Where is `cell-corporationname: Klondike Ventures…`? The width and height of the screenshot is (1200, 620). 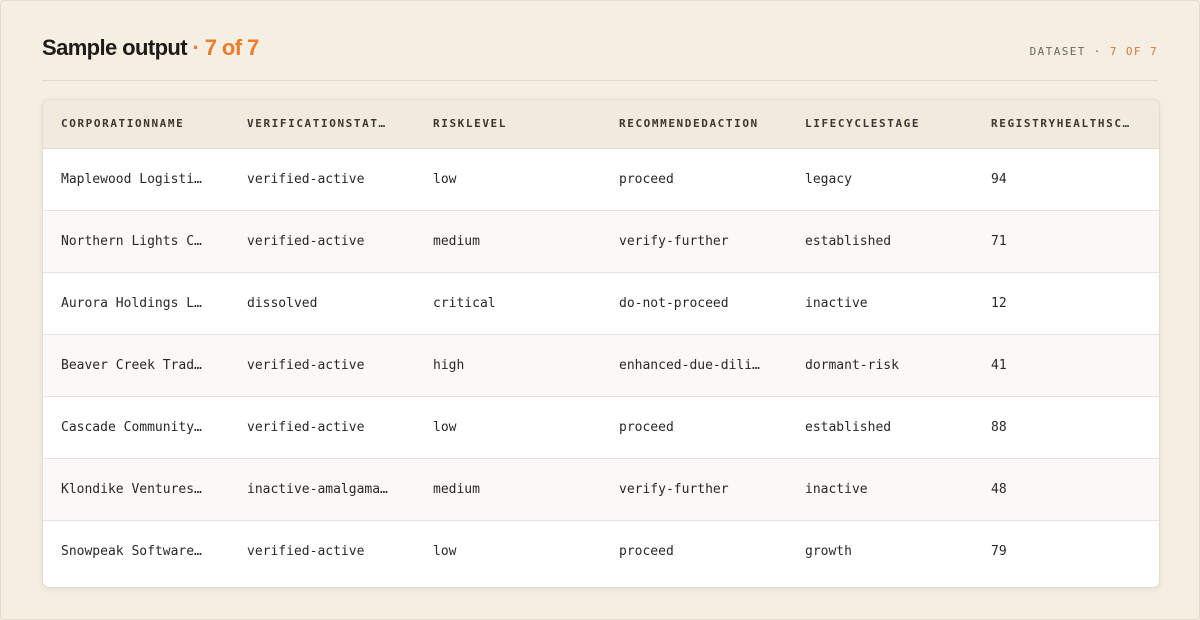
cell-corporationname: Klondike Ventures… is located at coordinates (131, 489).